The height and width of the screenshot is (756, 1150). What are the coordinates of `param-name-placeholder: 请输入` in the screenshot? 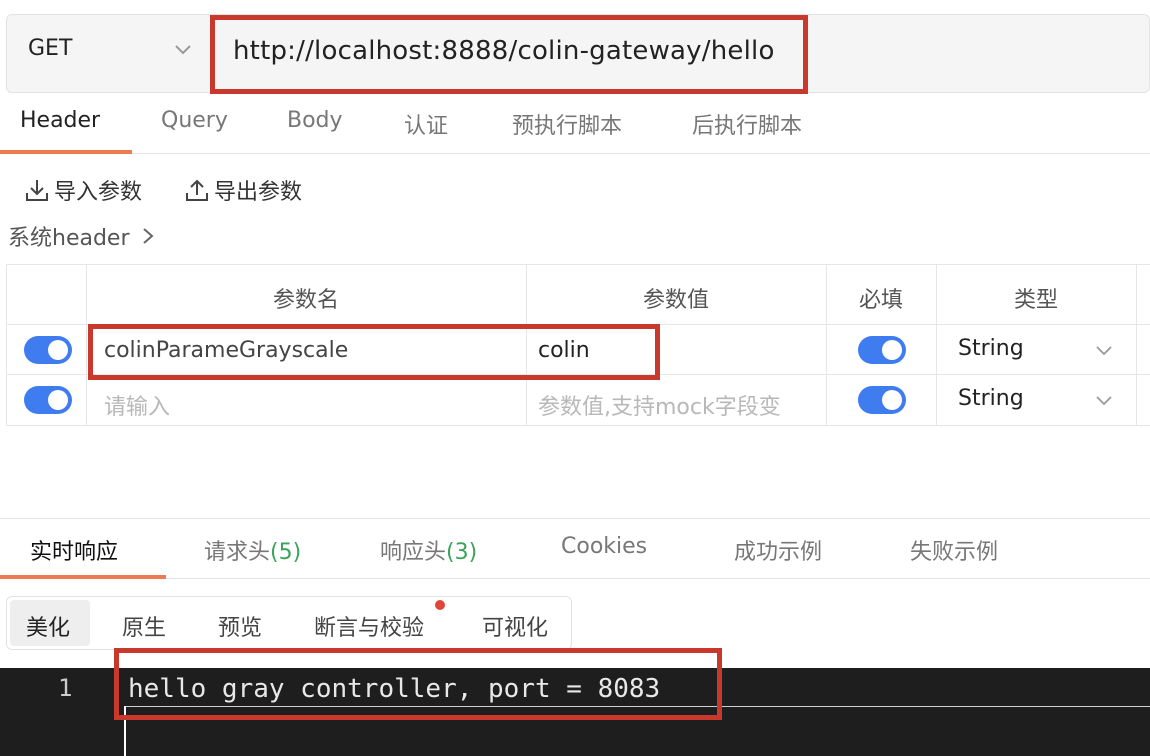 It's located at (137, 405).